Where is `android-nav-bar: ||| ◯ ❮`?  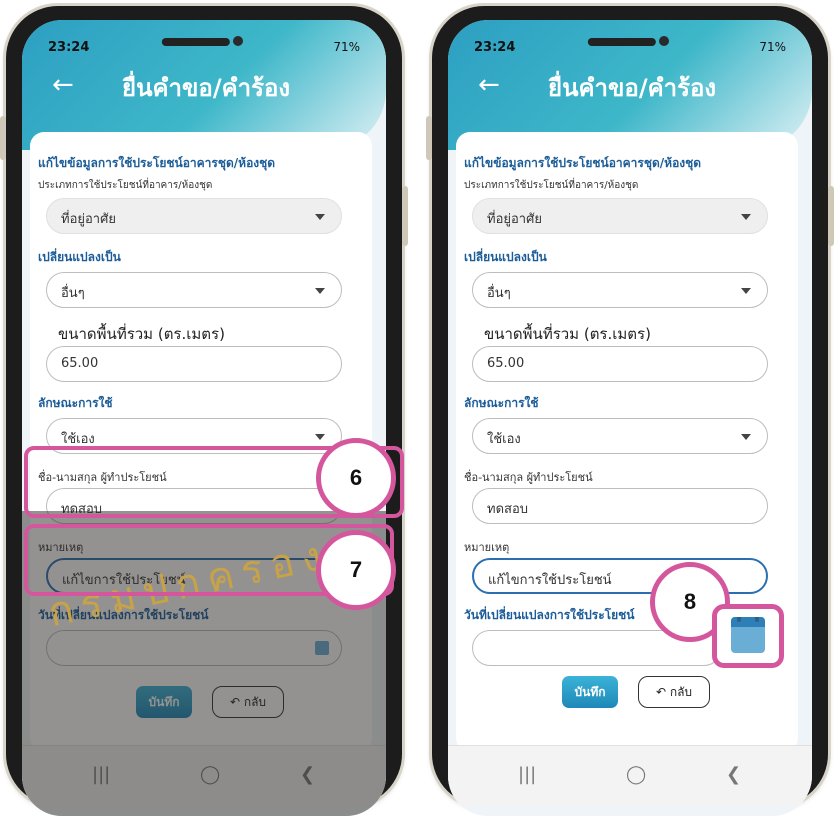 android-nav-bar: ||| ◯ ❮ is located at coordinates (630, 775).